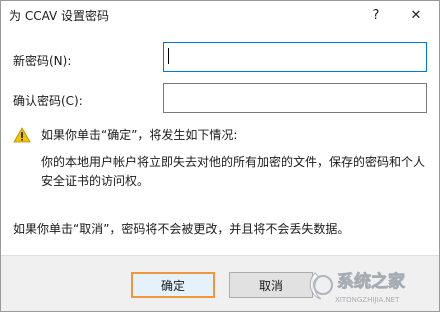  What do you see at coordinates (59, 16) in the screenshot?
I see `dialog-title: 为 CCAV 设置密码` at bounding box center [59, 16].